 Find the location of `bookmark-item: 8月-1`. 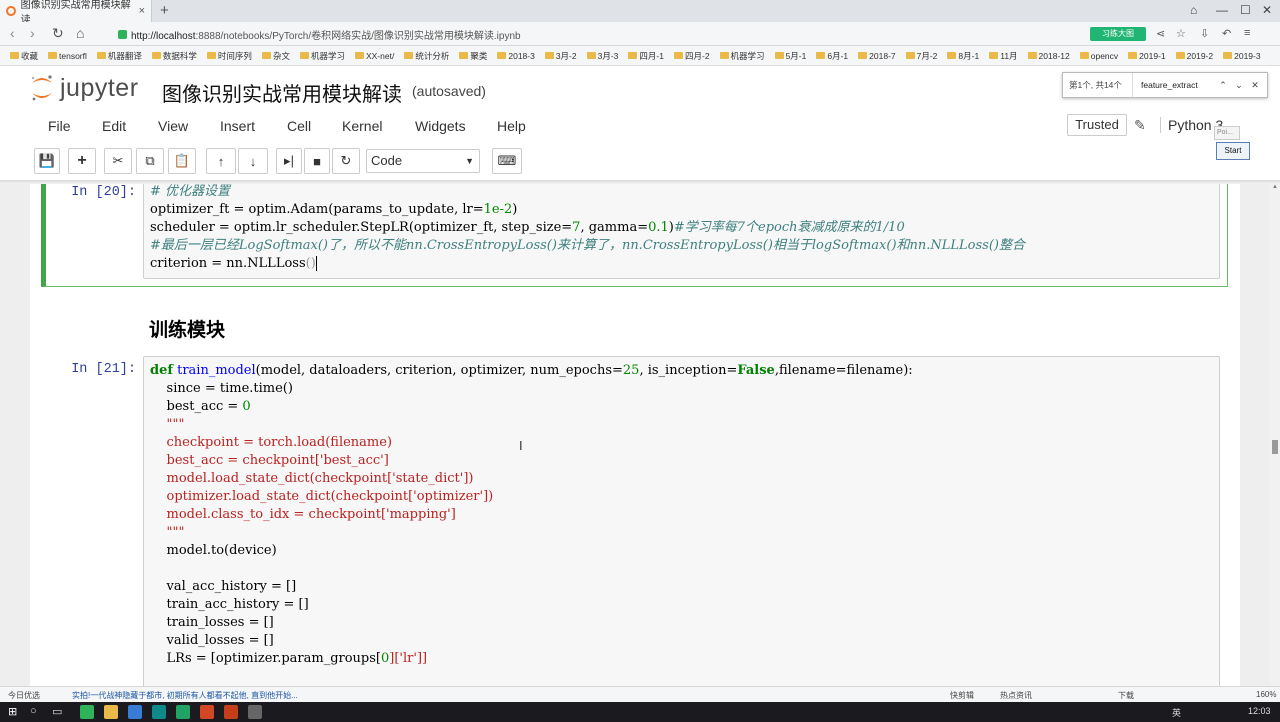

bookmark-item: 8月-1 is located at coordinates (963, 56).